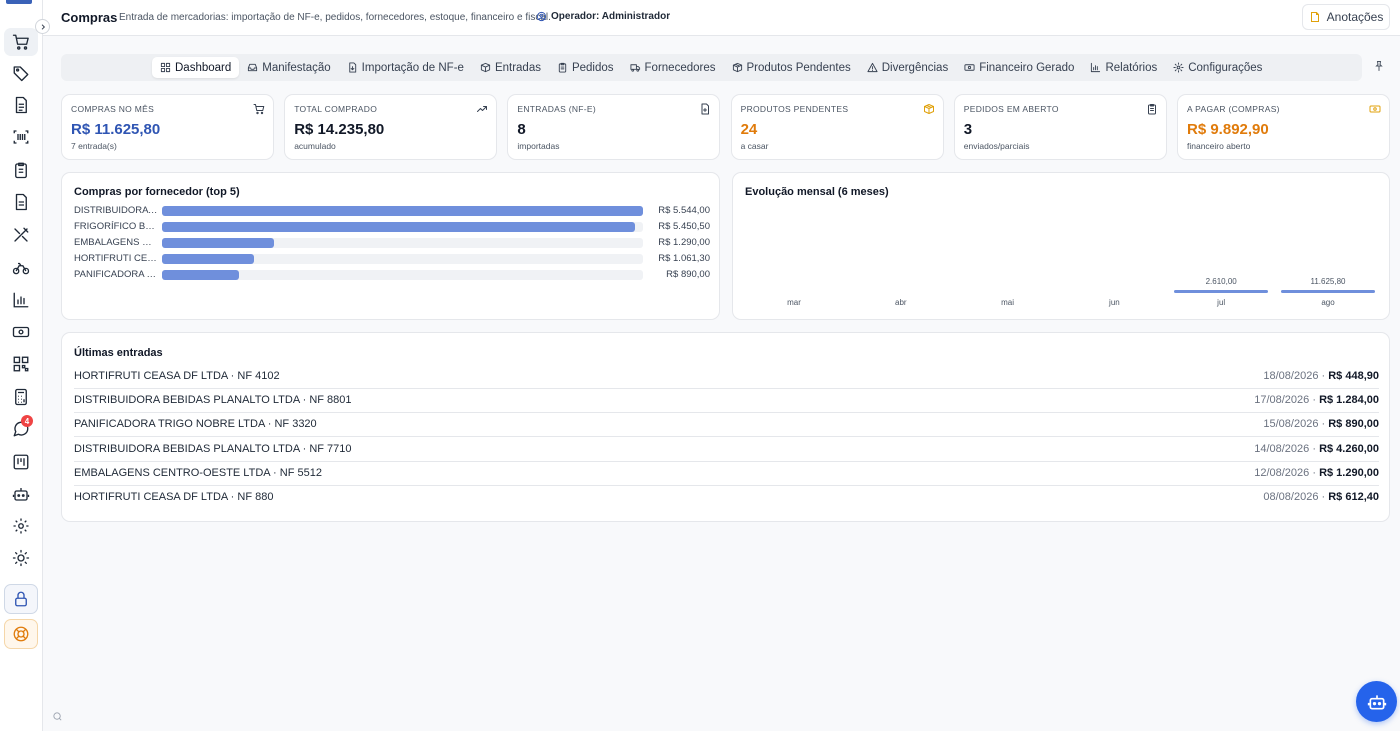 This screenshot has height=731, width=1400. I want to click on kpi-label: PEDIDOS EM ABERTO, so click(1011, 109).